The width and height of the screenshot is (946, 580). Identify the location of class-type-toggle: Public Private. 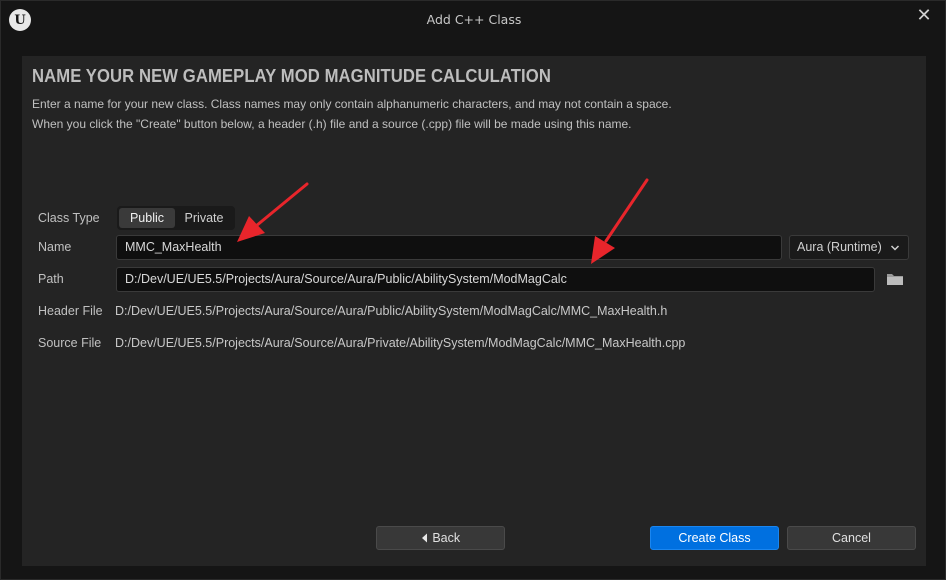
(176, 218).